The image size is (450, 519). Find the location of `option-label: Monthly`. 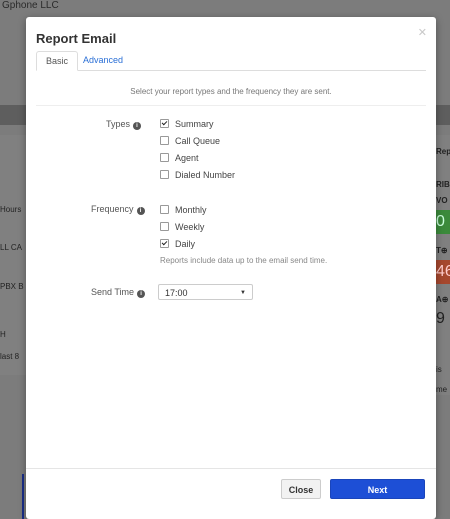

option-label: Monthly is located at coordinates (191, 210).